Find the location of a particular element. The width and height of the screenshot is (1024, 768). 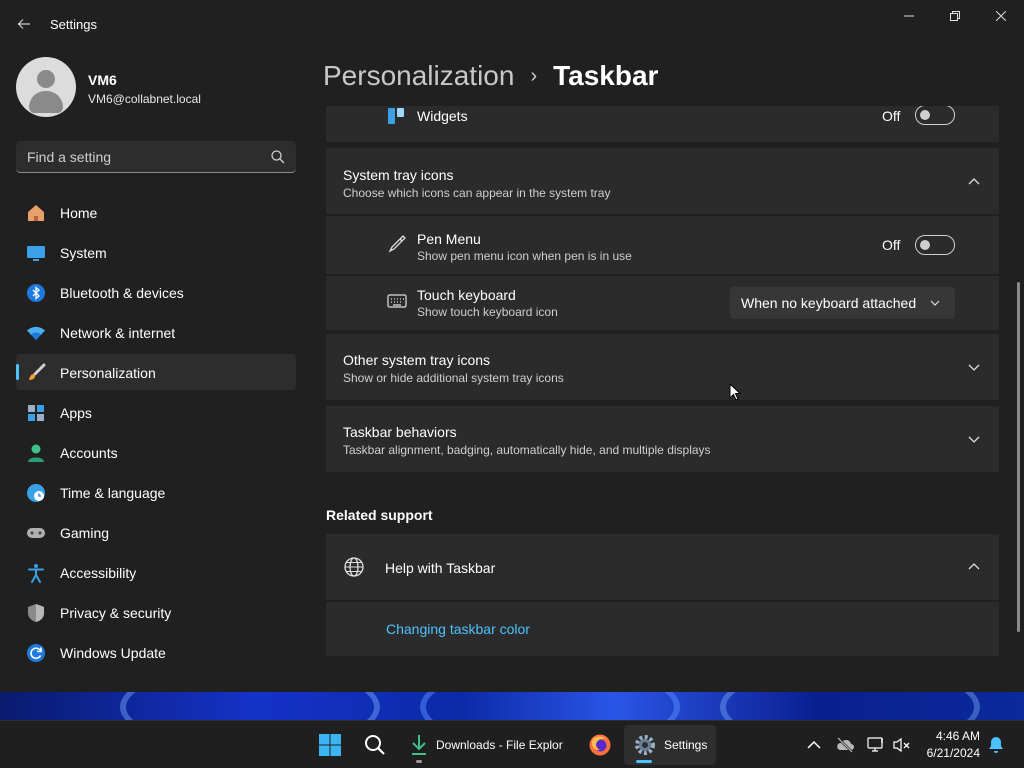

update-icon is located at coordinates (36, 653).